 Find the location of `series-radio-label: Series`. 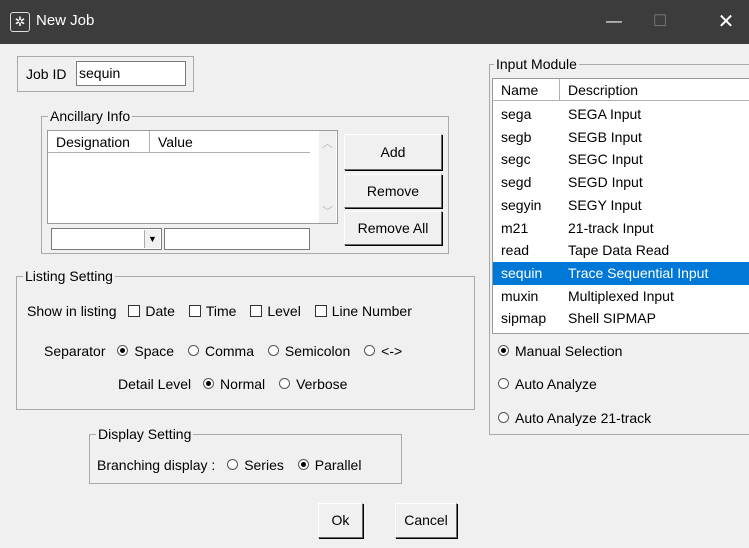

series-radio-label: Series is located at coordinates (264, 465).